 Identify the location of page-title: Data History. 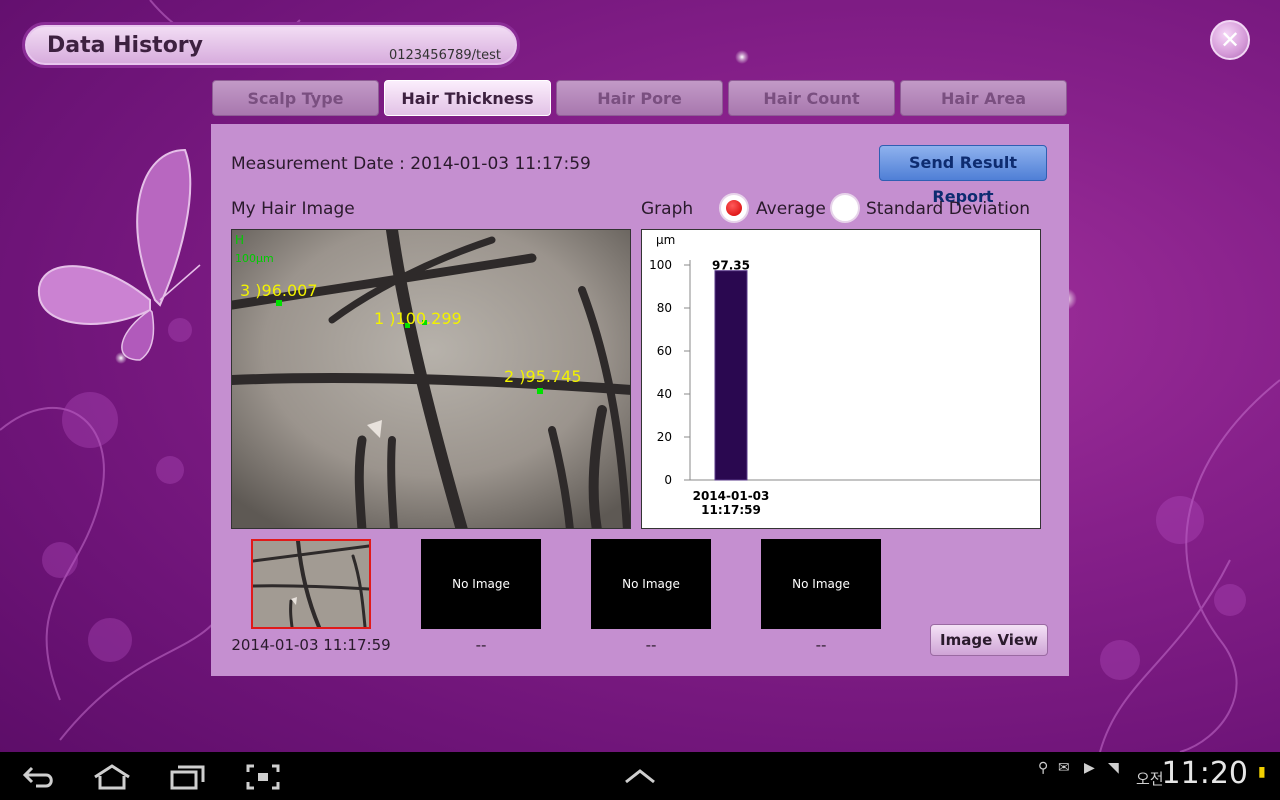
(125, 45).